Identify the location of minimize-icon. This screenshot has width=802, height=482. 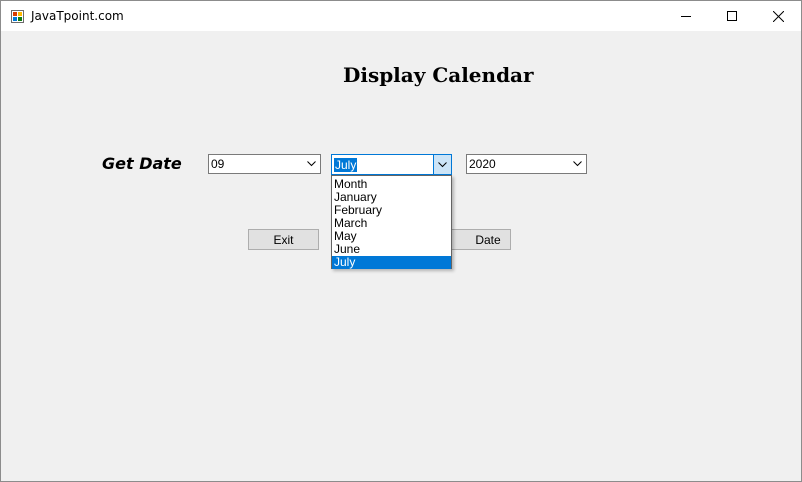
(686, 16).